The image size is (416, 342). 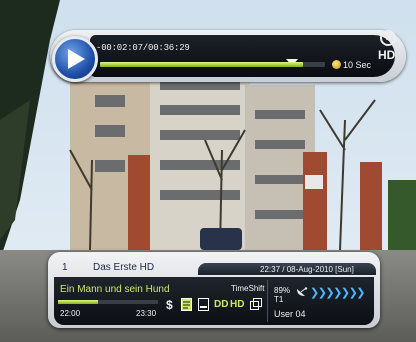 What do you see at coordinates (256, 305) in the screenshot?
I see `aspect-icon` at bounding box center [256, 305].